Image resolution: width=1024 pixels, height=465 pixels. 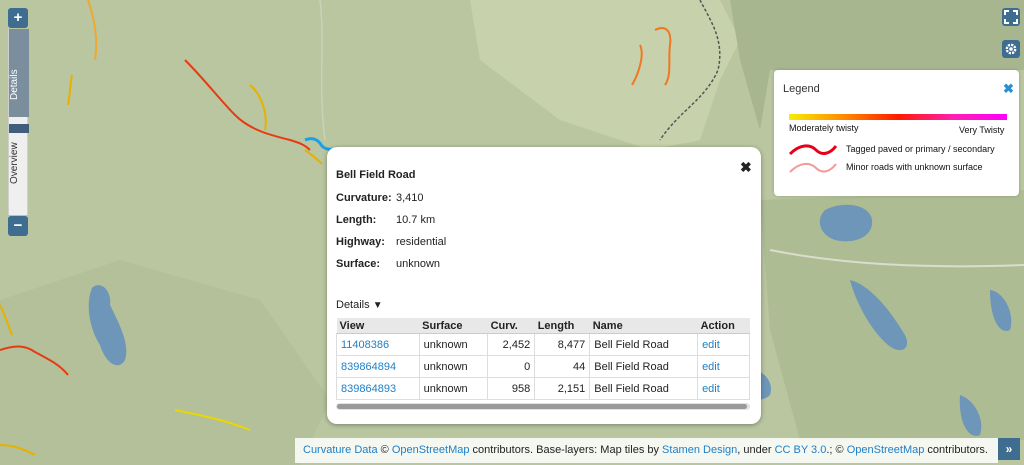 What do you see at coordinates (378, 388) in the screenshot?
I see `way-id-link: 839864893` at bounding box center [378, 388].